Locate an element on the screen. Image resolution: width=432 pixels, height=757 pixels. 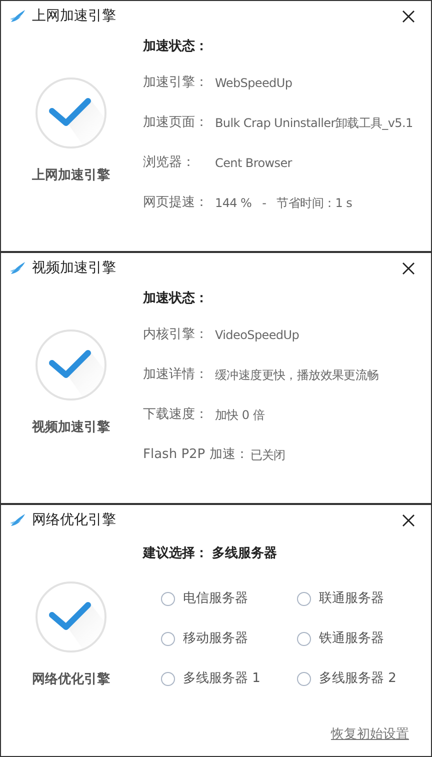
field-value: 缓冲速度更快，播放效果更流畅 is located at coordinates (297, 375).